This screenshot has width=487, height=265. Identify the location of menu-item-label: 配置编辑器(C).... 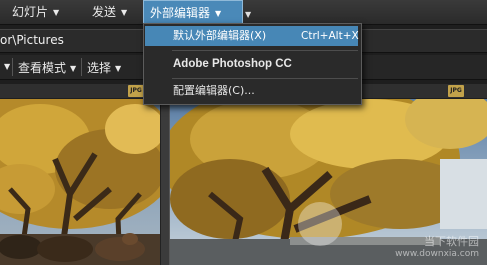
(214, 90).